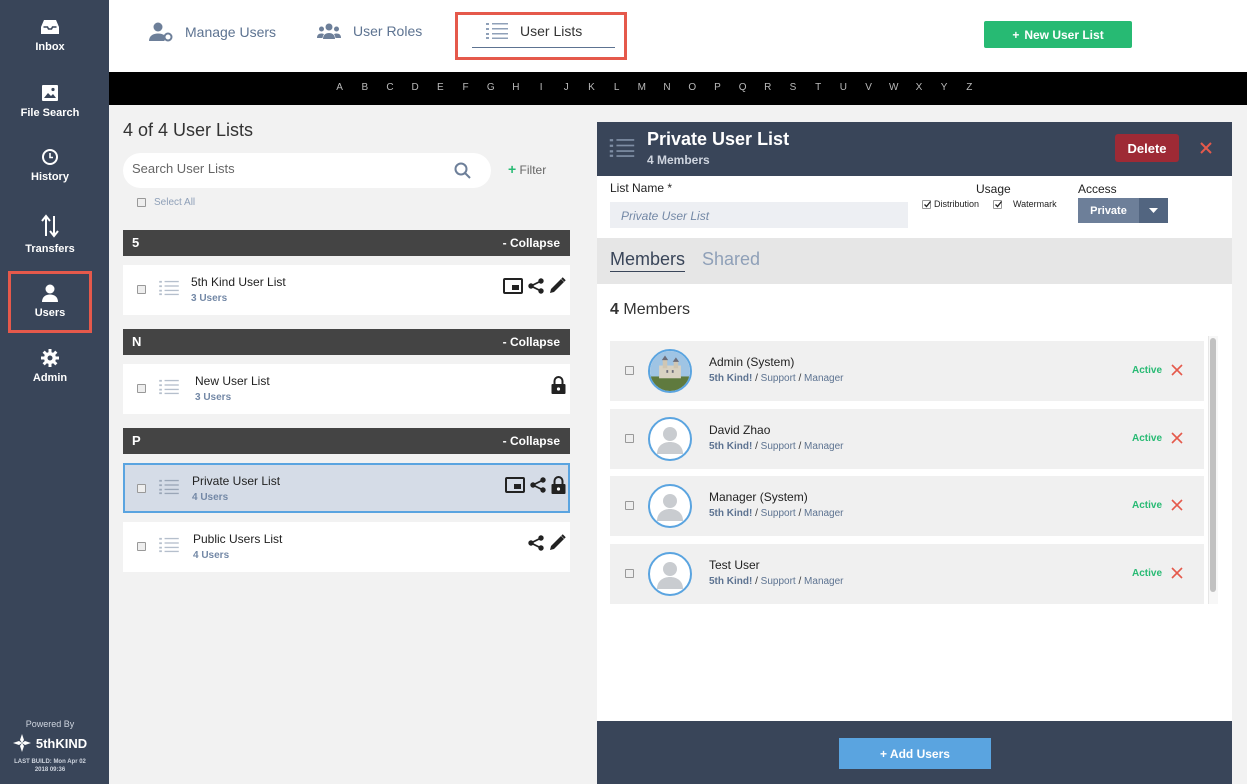 This screenshot has height=784, width=1247. Describe the element at coordinates (641, 87) in the screenshot. I see `alphabet-letter: M` at that location.